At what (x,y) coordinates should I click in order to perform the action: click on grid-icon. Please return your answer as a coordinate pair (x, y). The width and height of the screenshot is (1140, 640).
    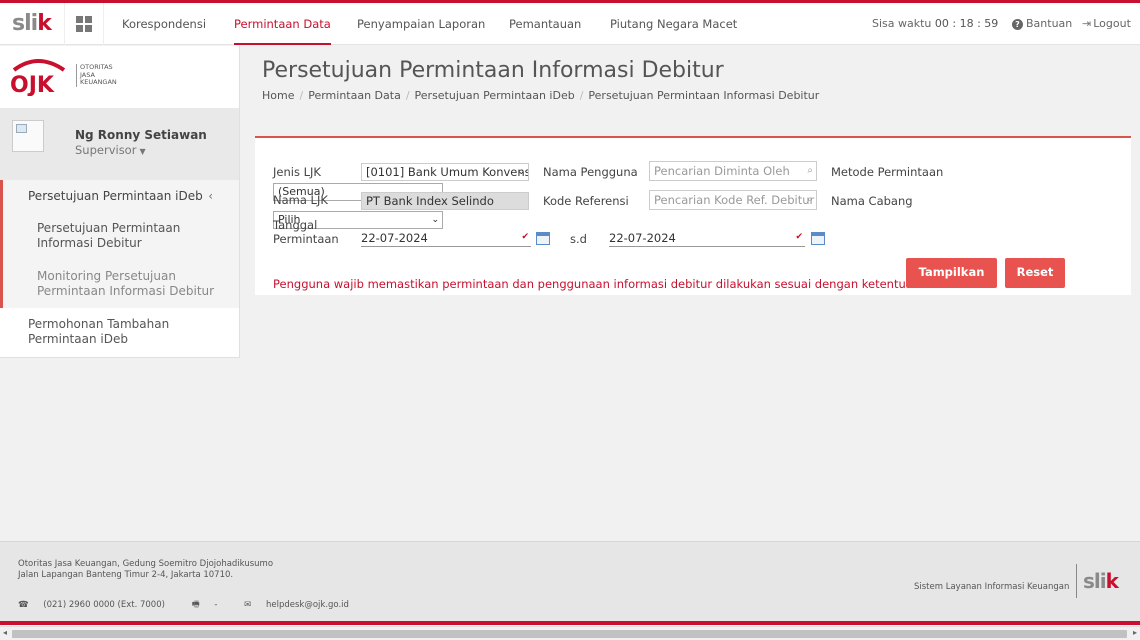
    Looking at the image, I should click on (84, 24).